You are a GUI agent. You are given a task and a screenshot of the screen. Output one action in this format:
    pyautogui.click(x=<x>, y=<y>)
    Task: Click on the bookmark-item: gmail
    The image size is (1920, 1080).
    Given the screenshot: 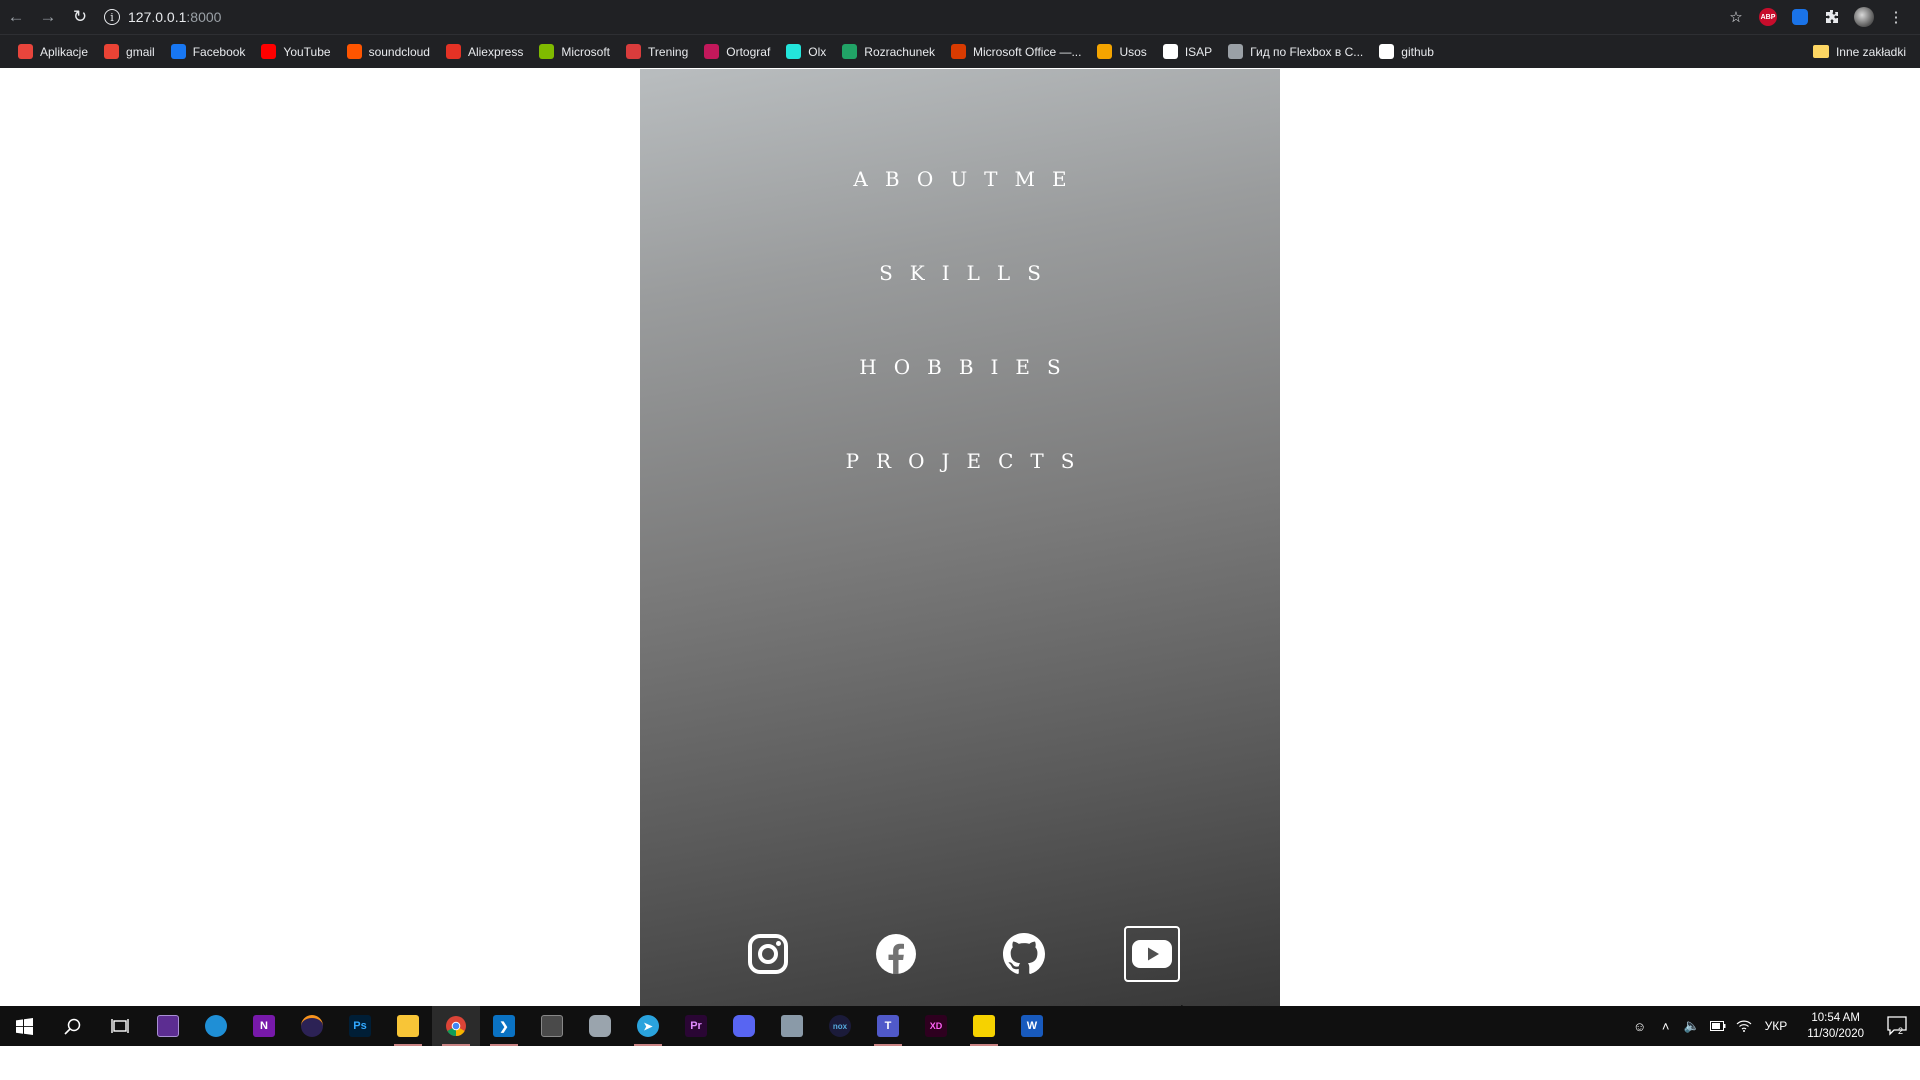 What is the action you would take?
    pyautogui.click(x=129, y=52)
    